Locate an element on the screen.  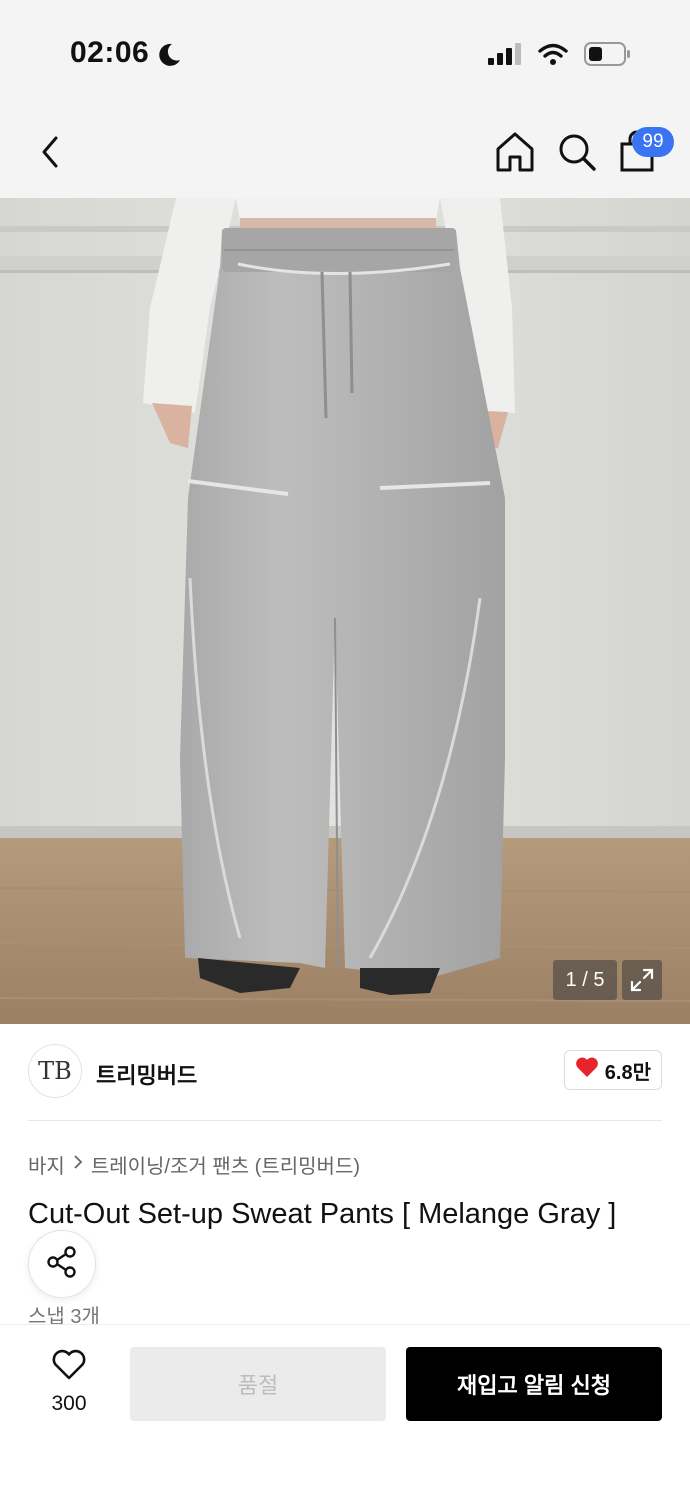
heart-filled-icon is located at coordinates (587, 1070).